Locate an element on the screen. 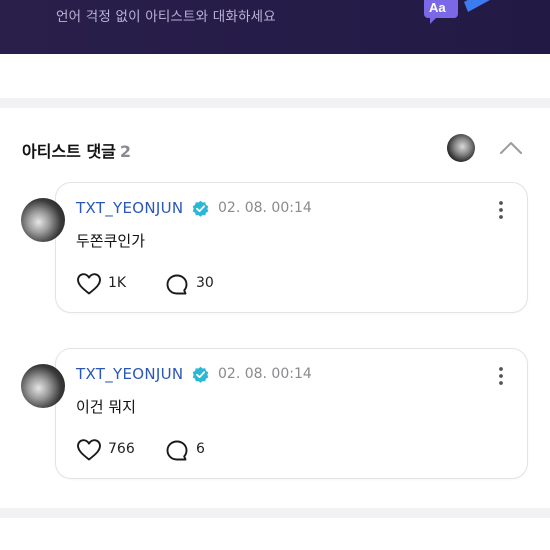  comment-text: 이건 뭐지 is located at coordinates (106, 407).